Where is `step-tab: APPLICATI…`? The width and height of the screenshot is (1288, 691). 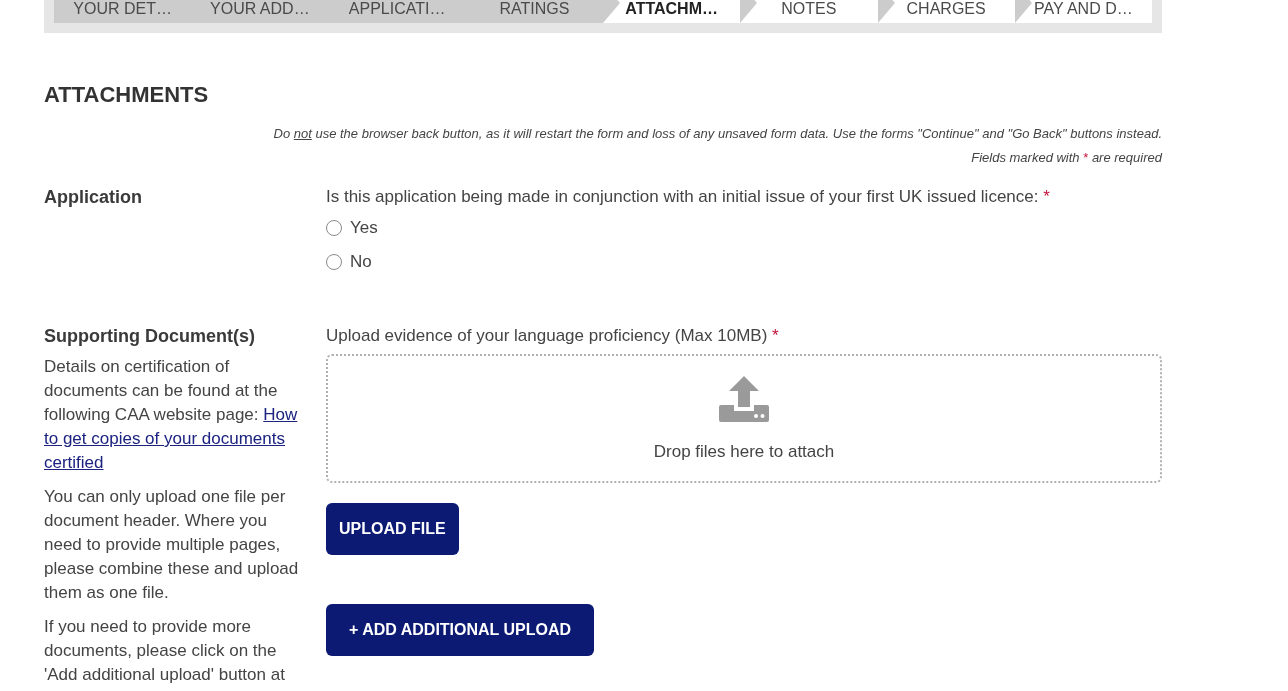 step-tab: APPLICATI… is located at coordinates (397, 11).